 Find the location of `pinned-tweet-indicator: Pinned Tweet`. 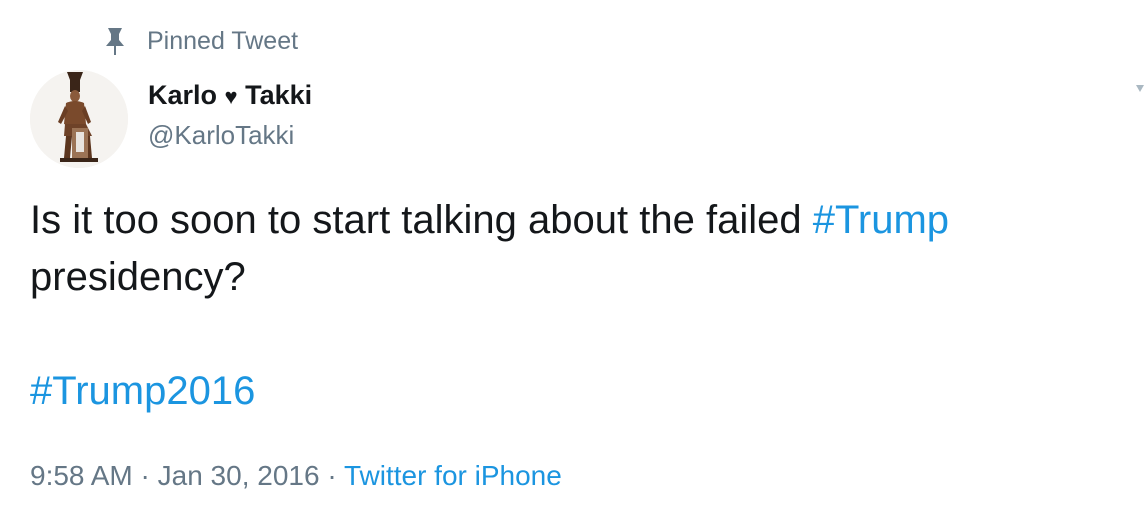

pinned-tweet-indicator: Pinned Tweet is located at coordinates (201, 41).